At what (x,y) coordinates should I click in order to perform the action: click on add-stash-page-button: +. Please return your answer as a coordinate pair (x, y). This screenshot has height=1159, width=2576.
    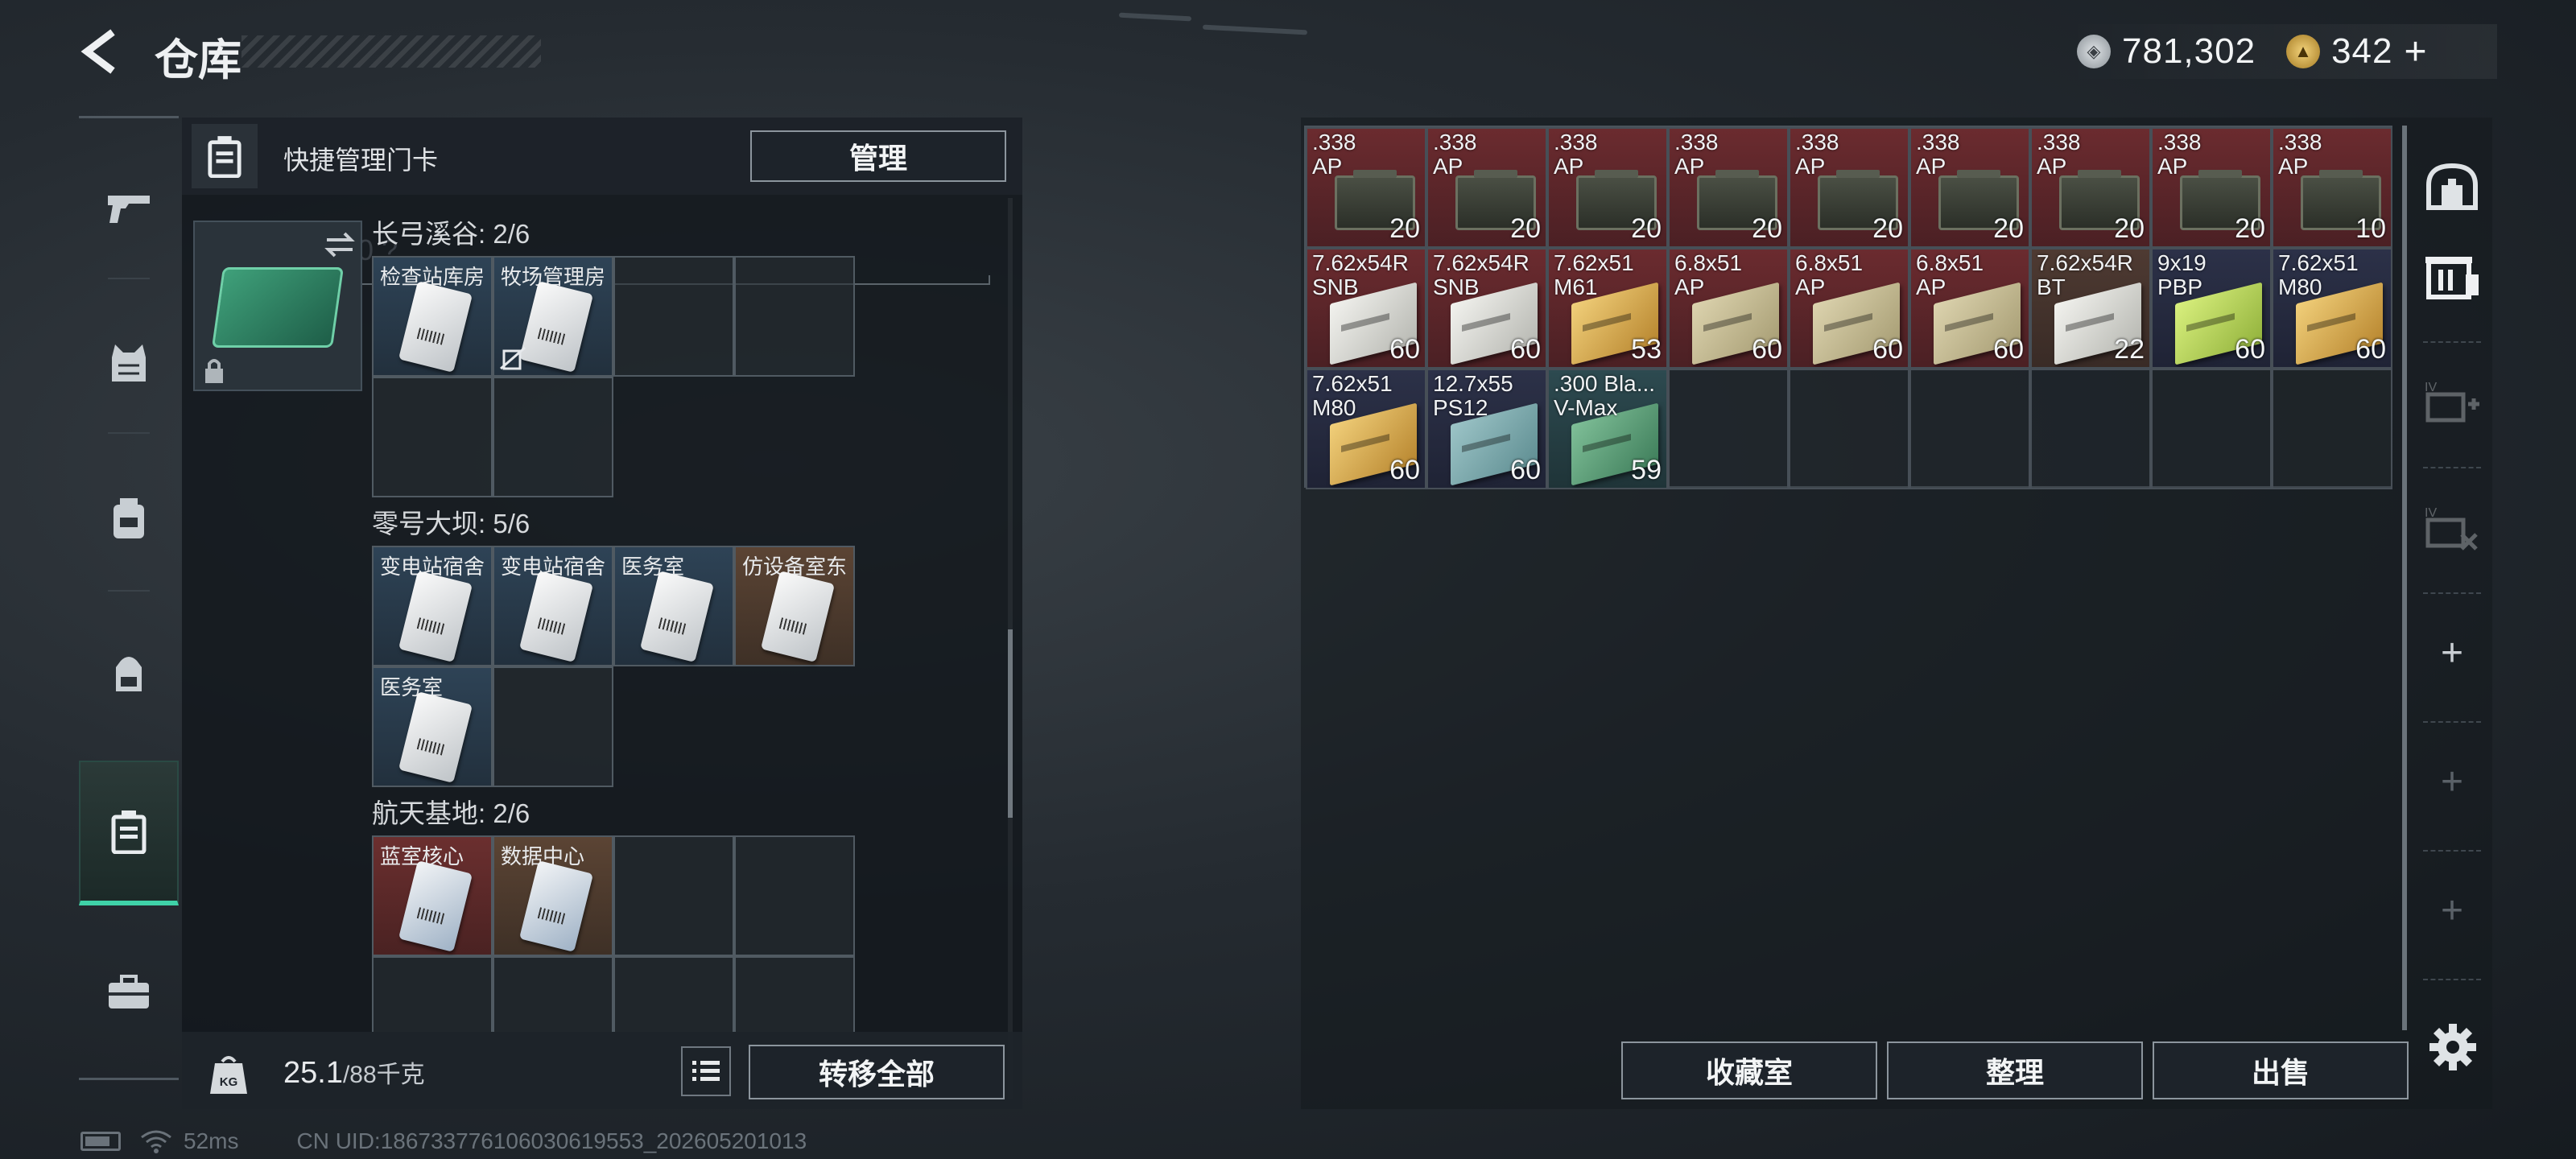
    Looking at the image, I should click on (2452, 652).